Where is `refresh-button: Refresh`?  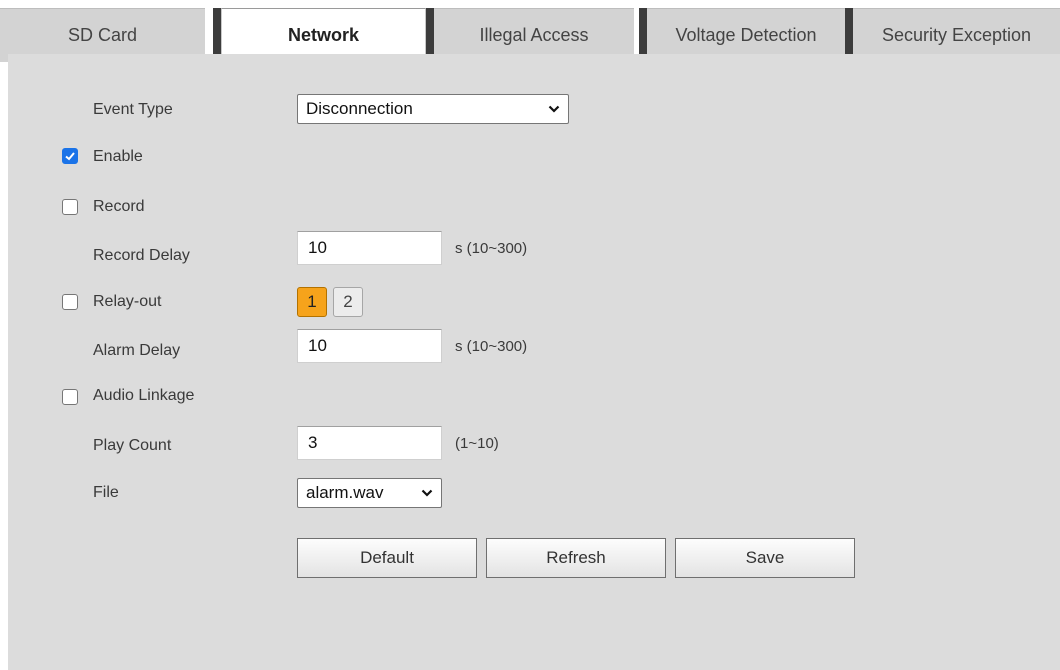 refresh-button: Refresh is located at coordinates (576, 558).